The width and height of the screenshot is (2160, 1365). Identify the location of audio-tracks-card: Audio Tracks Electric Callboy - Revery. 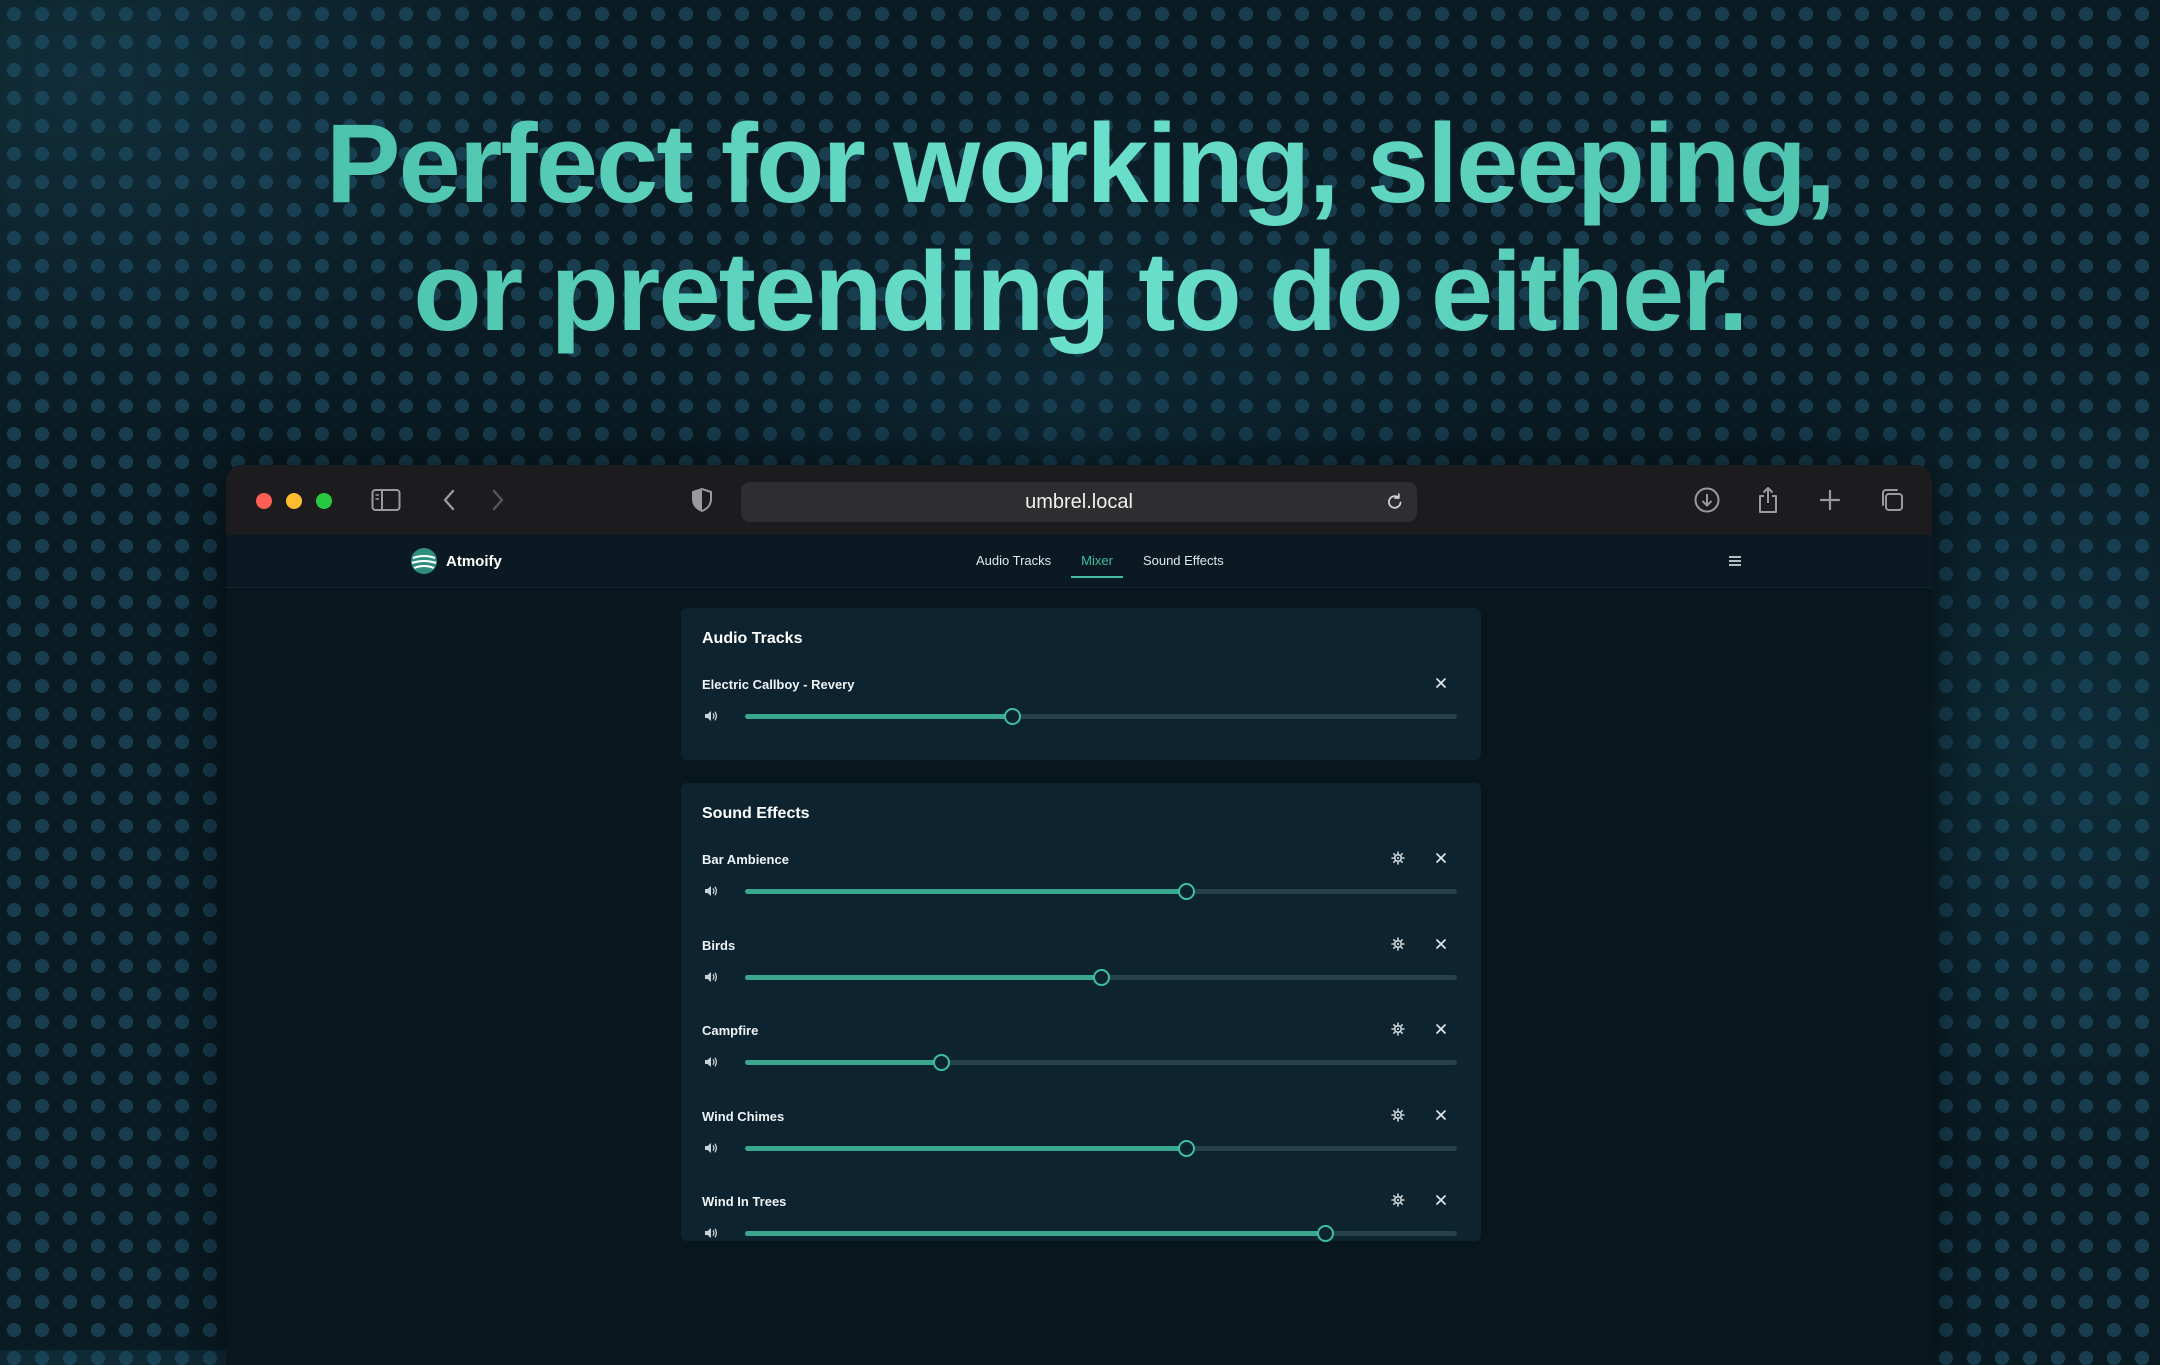
(1081, 684).